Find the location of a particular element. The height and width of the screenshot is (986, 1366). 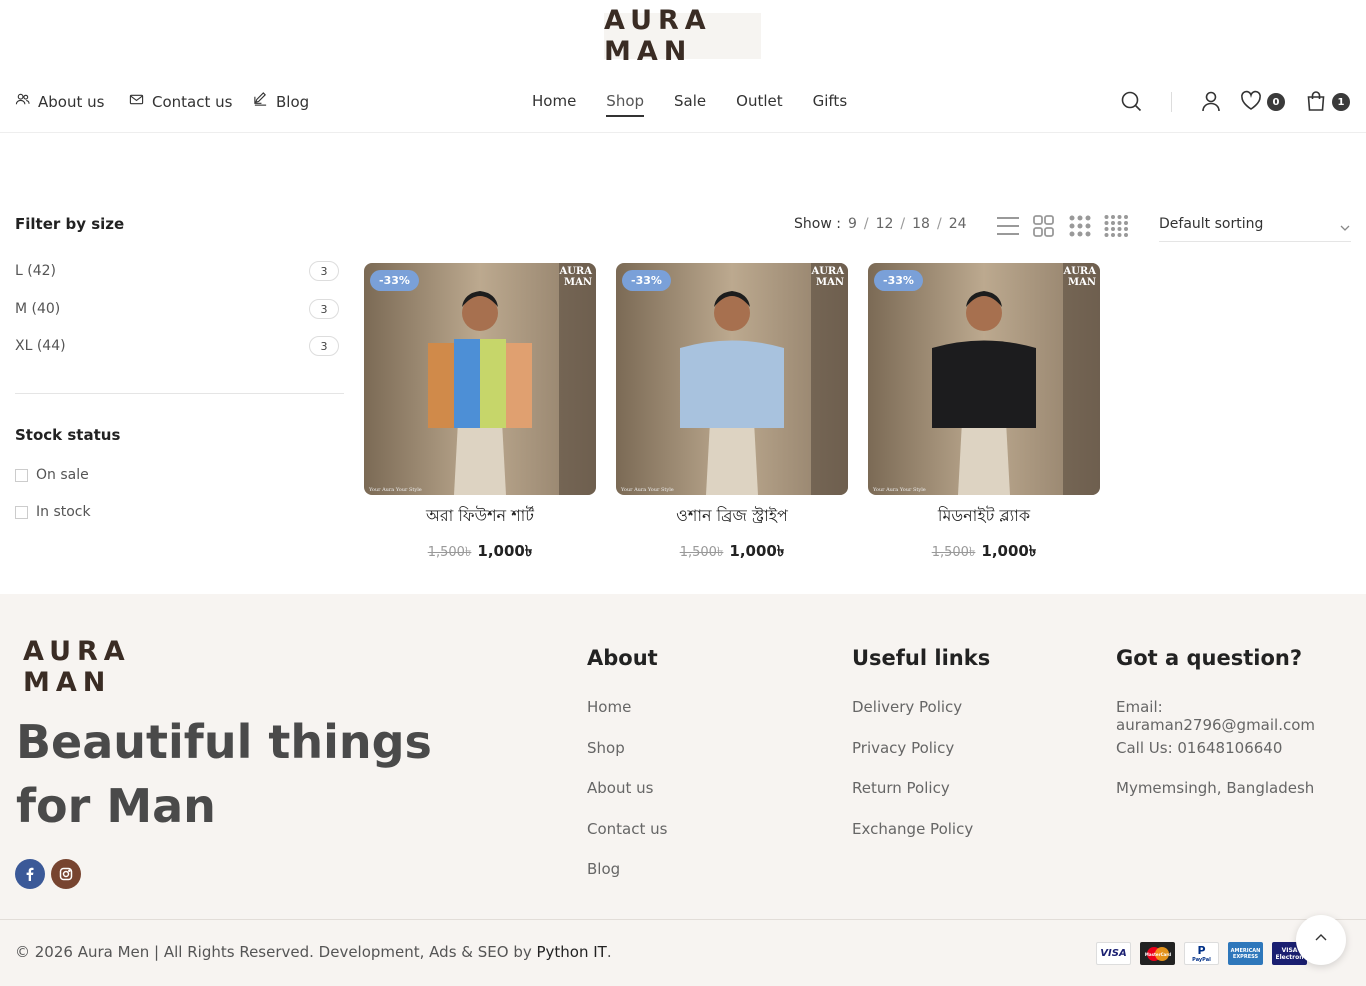

footer-contact-title: Got a question? is located at coordinates (1209, 658).